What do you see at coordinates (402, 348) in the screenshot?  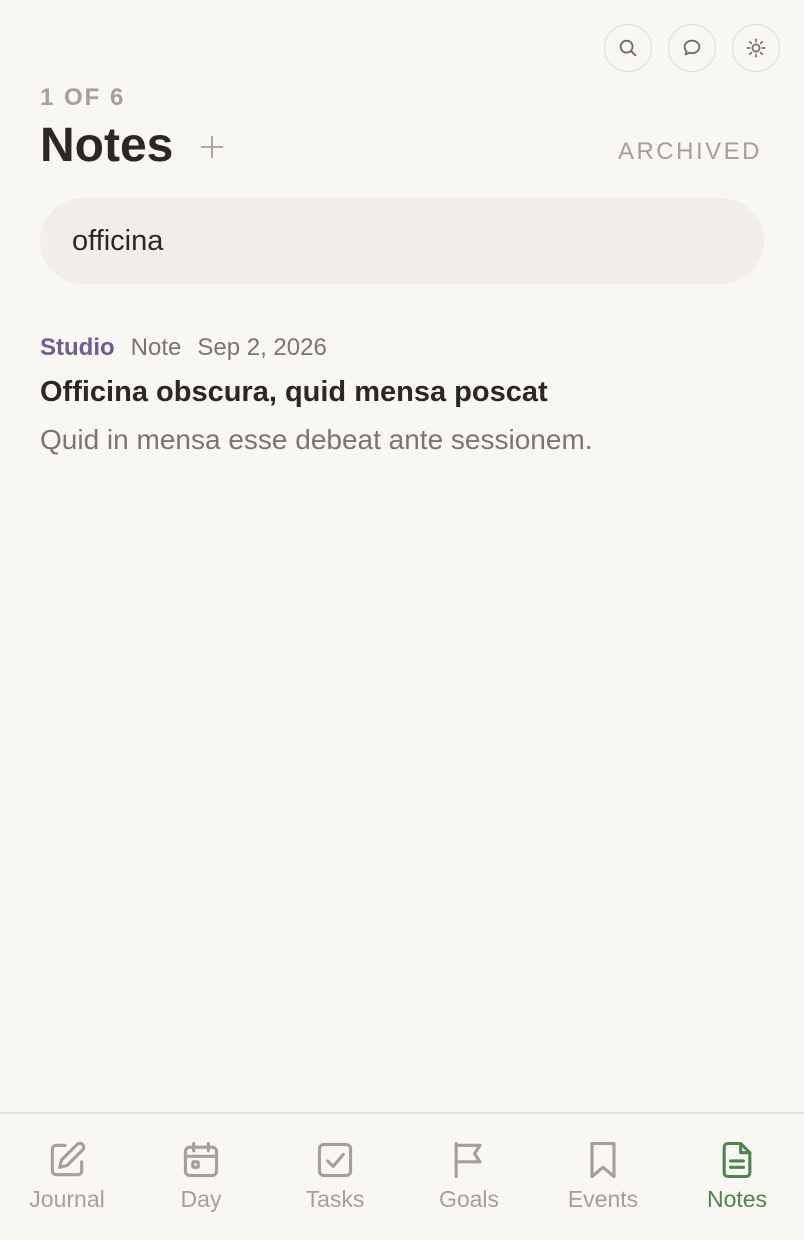 I see `note-meta: Studio Note Sep 2, 2026` at bounding box center [402, 348].